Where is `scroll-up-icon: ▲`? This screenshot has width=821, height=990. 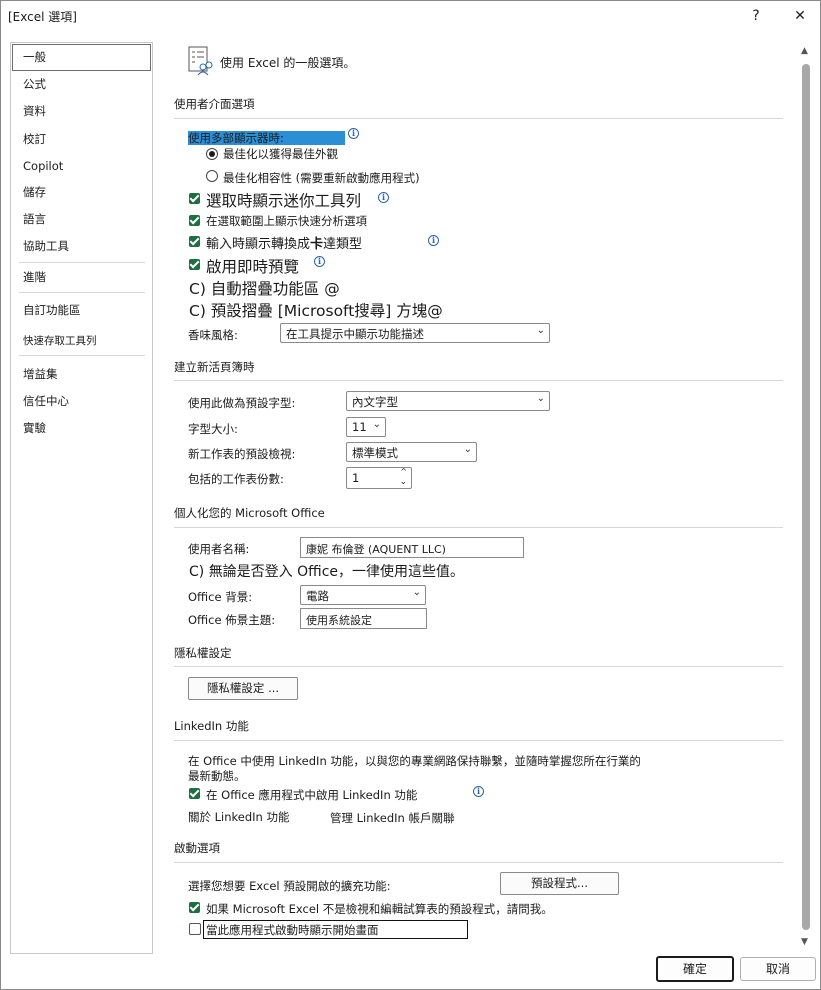 scroll-up-icon: ▲ is located at coordinates (804, 51).